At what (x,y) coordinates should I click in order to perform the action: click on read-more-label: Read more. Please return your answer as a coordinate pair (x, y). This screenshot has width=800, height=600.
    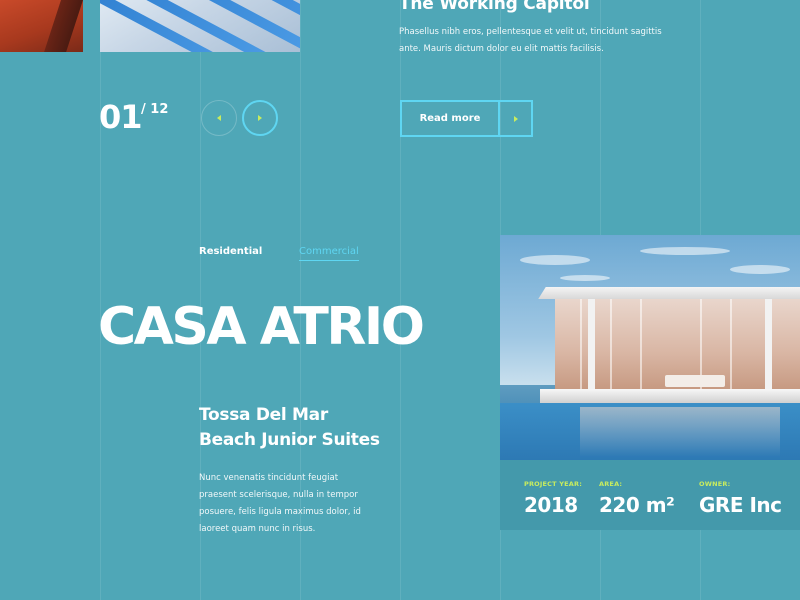
    Looking at the image, I should click on (450, 118).